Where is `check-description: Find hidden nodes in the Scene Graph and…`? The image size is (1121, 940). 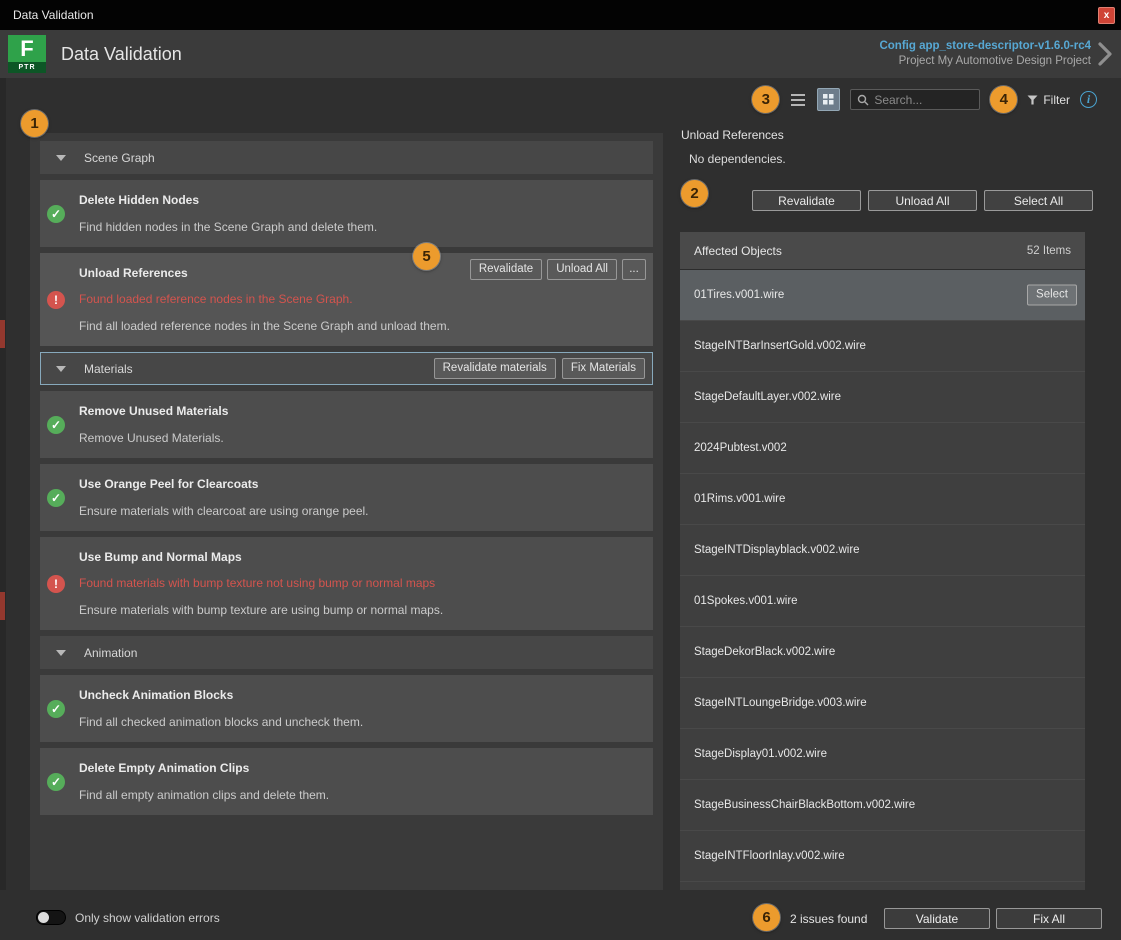 check-description: Find hidden nodes in the Scene Graph and… is located at coordinates (228, 227).